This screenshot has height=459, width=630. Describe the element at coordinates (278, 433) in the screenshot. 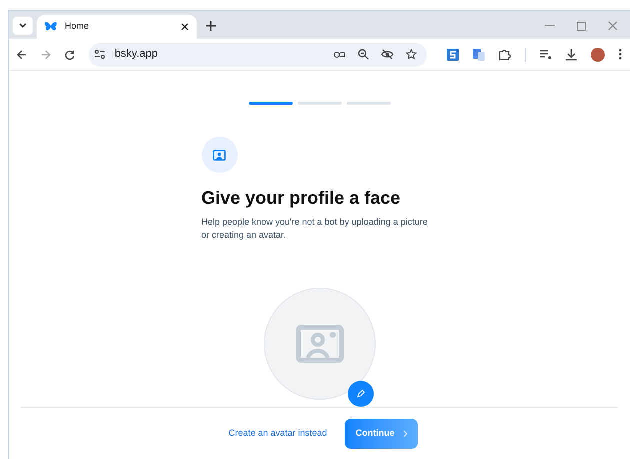

I see `create-avatar-link: Create an avatar instead` at that location.